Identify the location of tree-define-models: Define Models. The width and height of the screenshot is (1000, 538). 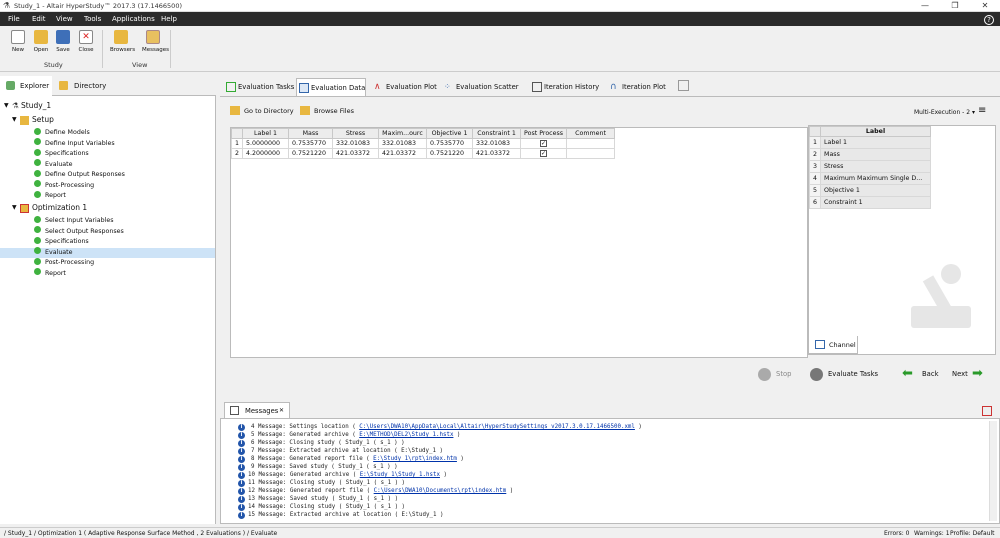
(62, 132).